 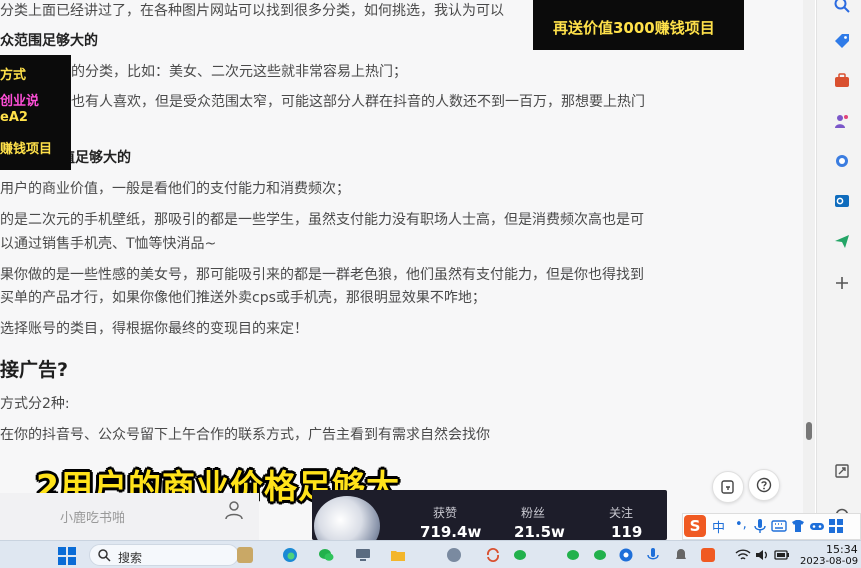 What do you see at coordinates (695, 526) in the screenshot?
I see `sogou-icon: S` at bounding box center [695, 526].